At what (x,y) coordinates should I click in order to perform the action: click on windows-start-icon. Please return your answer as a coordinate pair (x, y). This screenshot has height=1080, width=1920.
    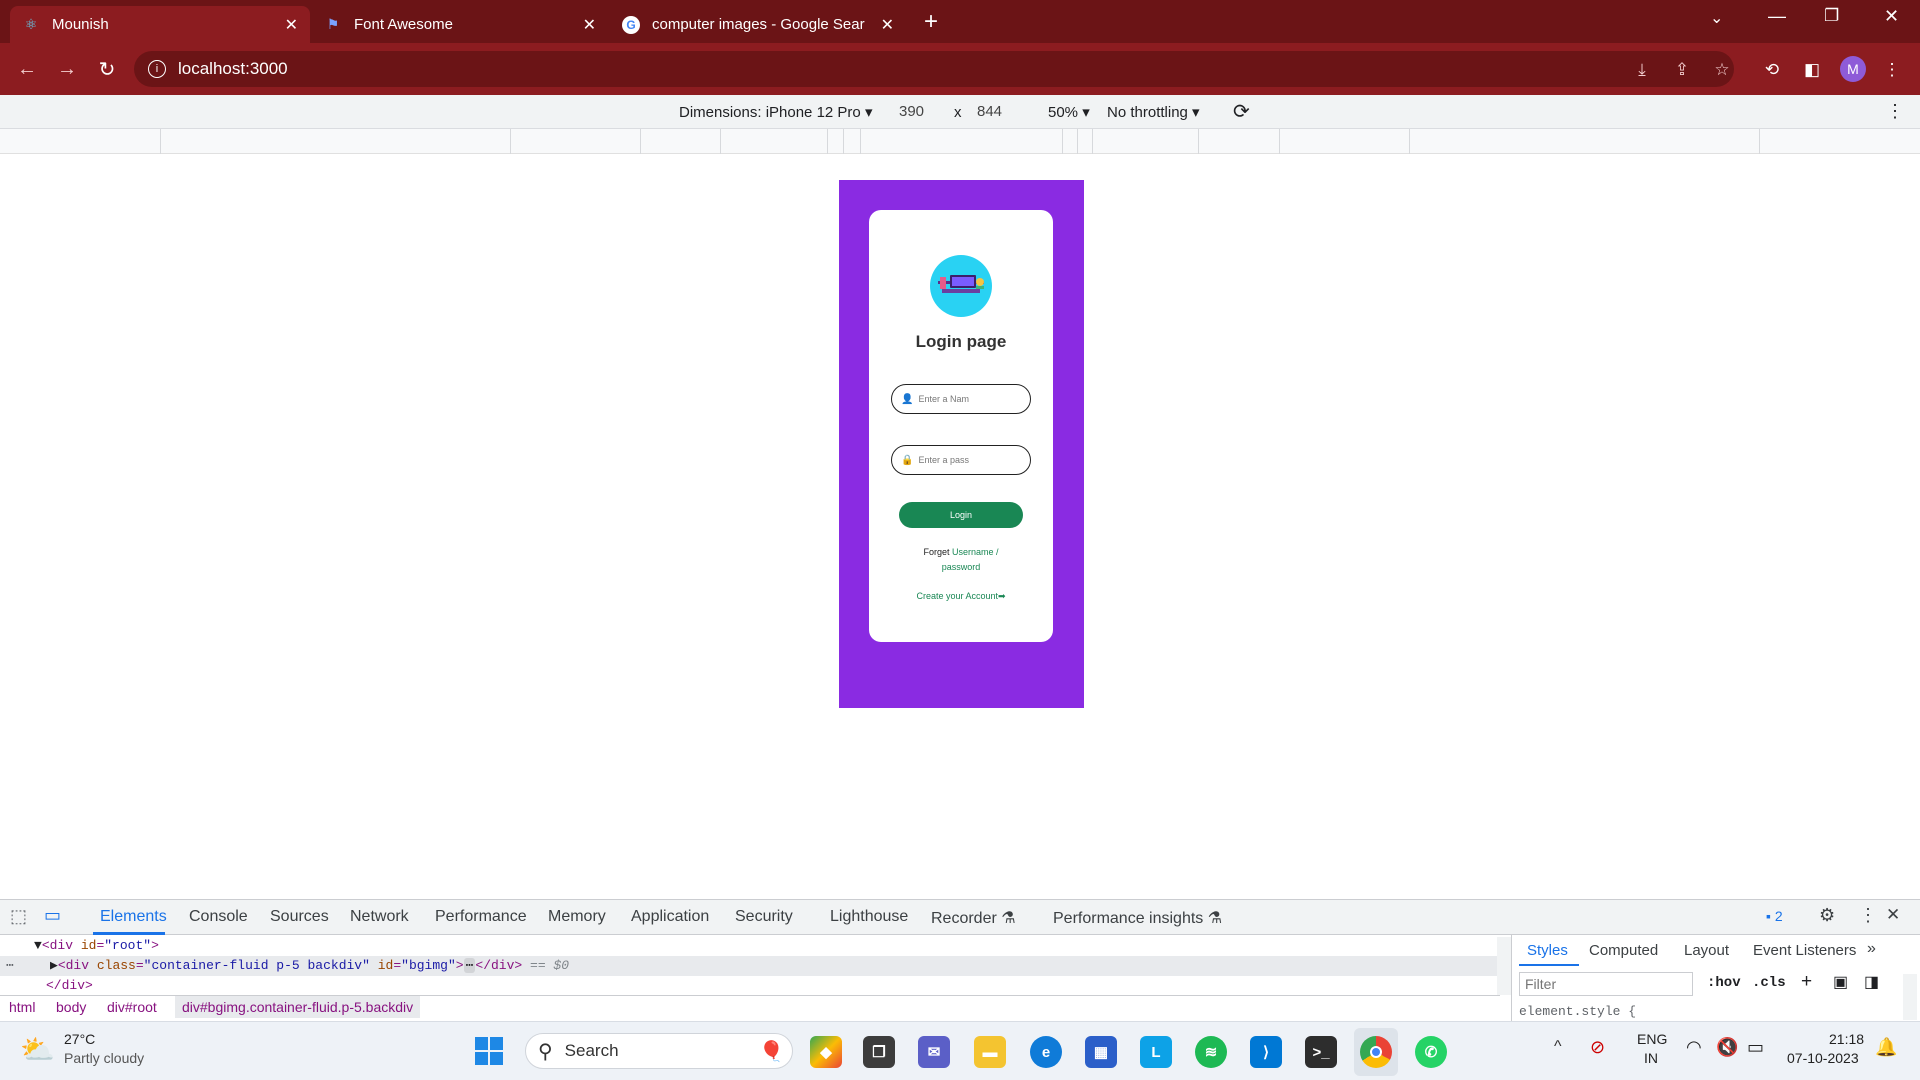
    Looking at the image, I should click on (489, 1051).